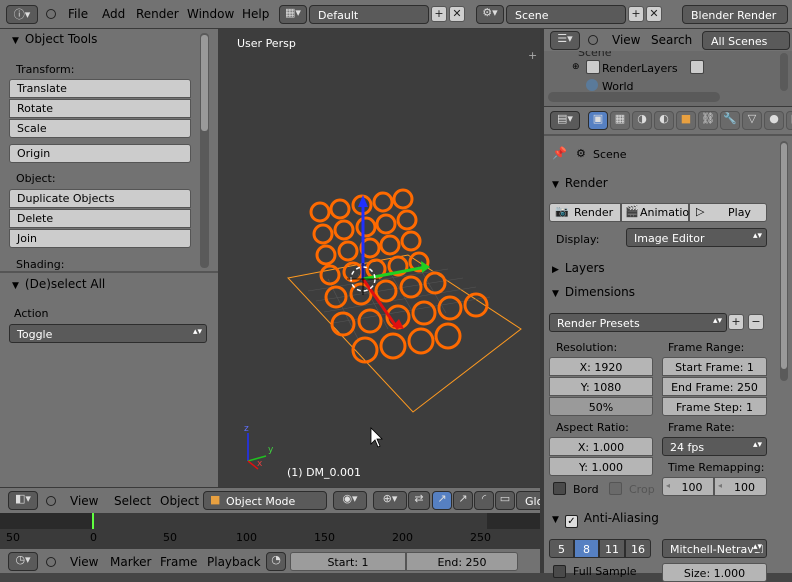  What do you see at coordinates (789, 120) in the screenshot?
I see `texture-tab-icon: ▩` at bounding box center [789, 120].